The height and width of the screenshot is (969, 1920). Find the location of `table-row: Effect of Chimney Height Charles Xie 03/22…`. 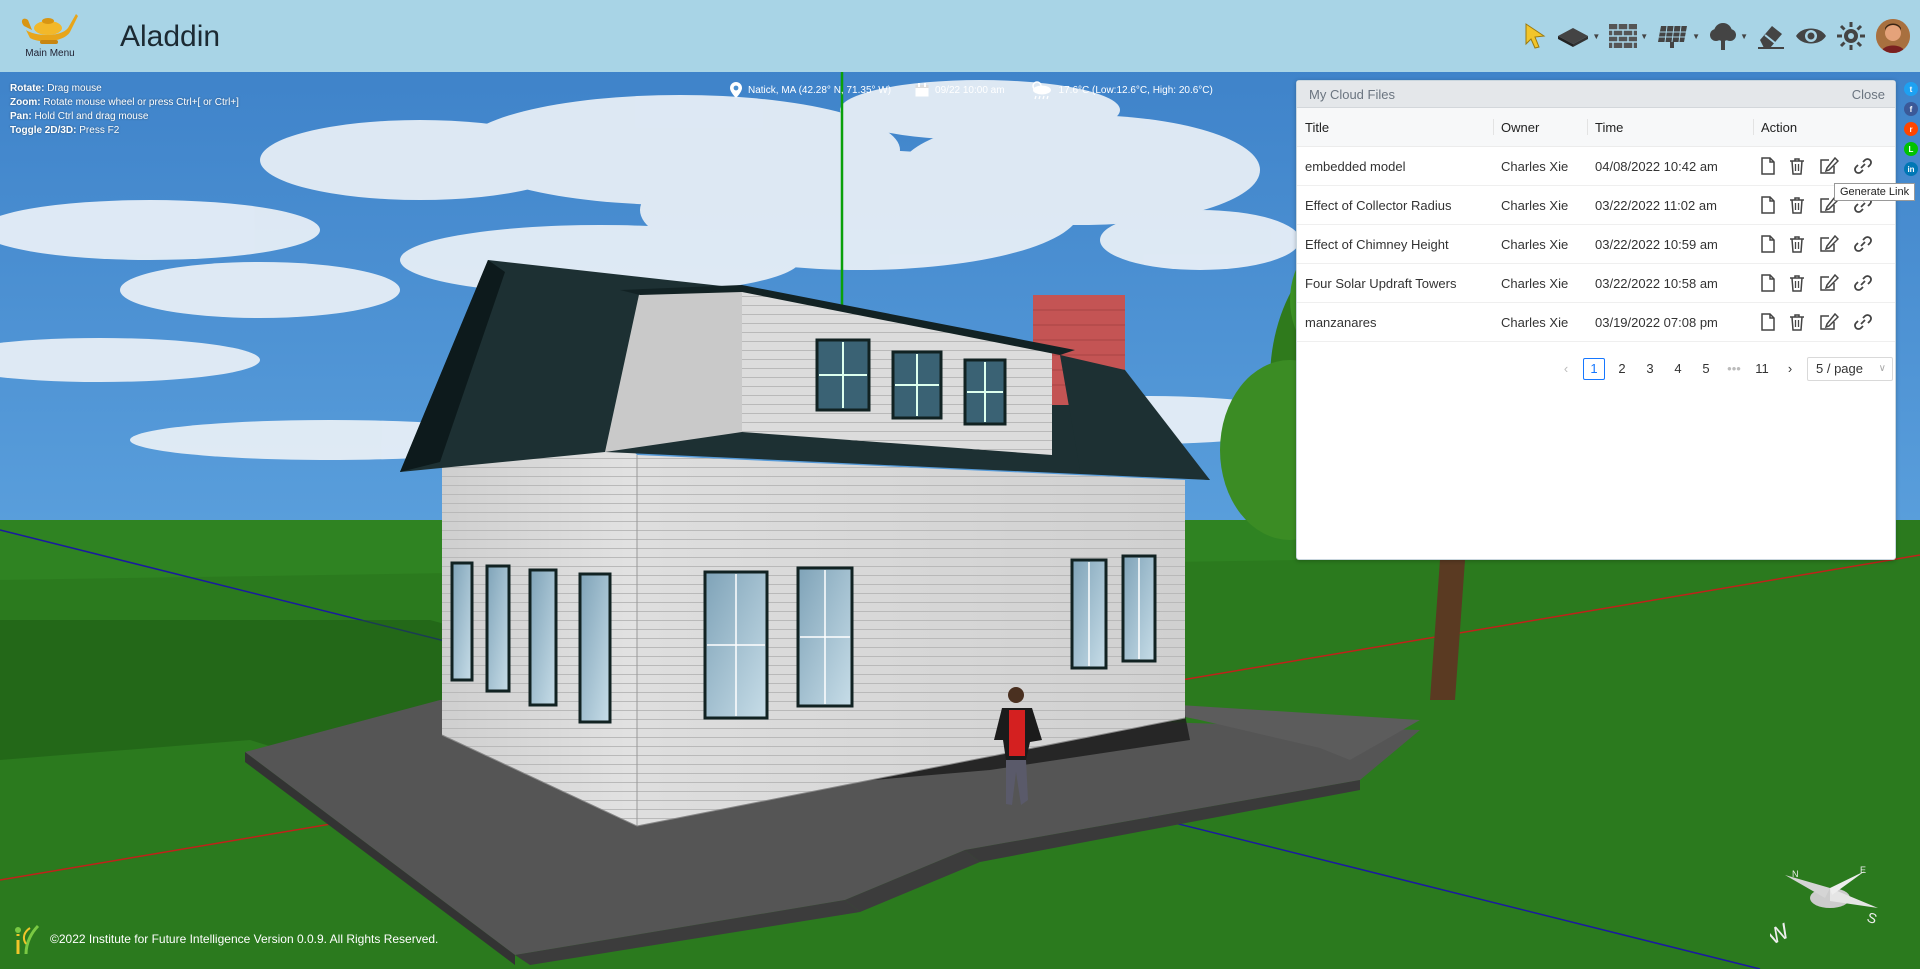

table-row: Effect of Chimney Height Charles Xie 03/22… is located at coordinates (1596, 244).